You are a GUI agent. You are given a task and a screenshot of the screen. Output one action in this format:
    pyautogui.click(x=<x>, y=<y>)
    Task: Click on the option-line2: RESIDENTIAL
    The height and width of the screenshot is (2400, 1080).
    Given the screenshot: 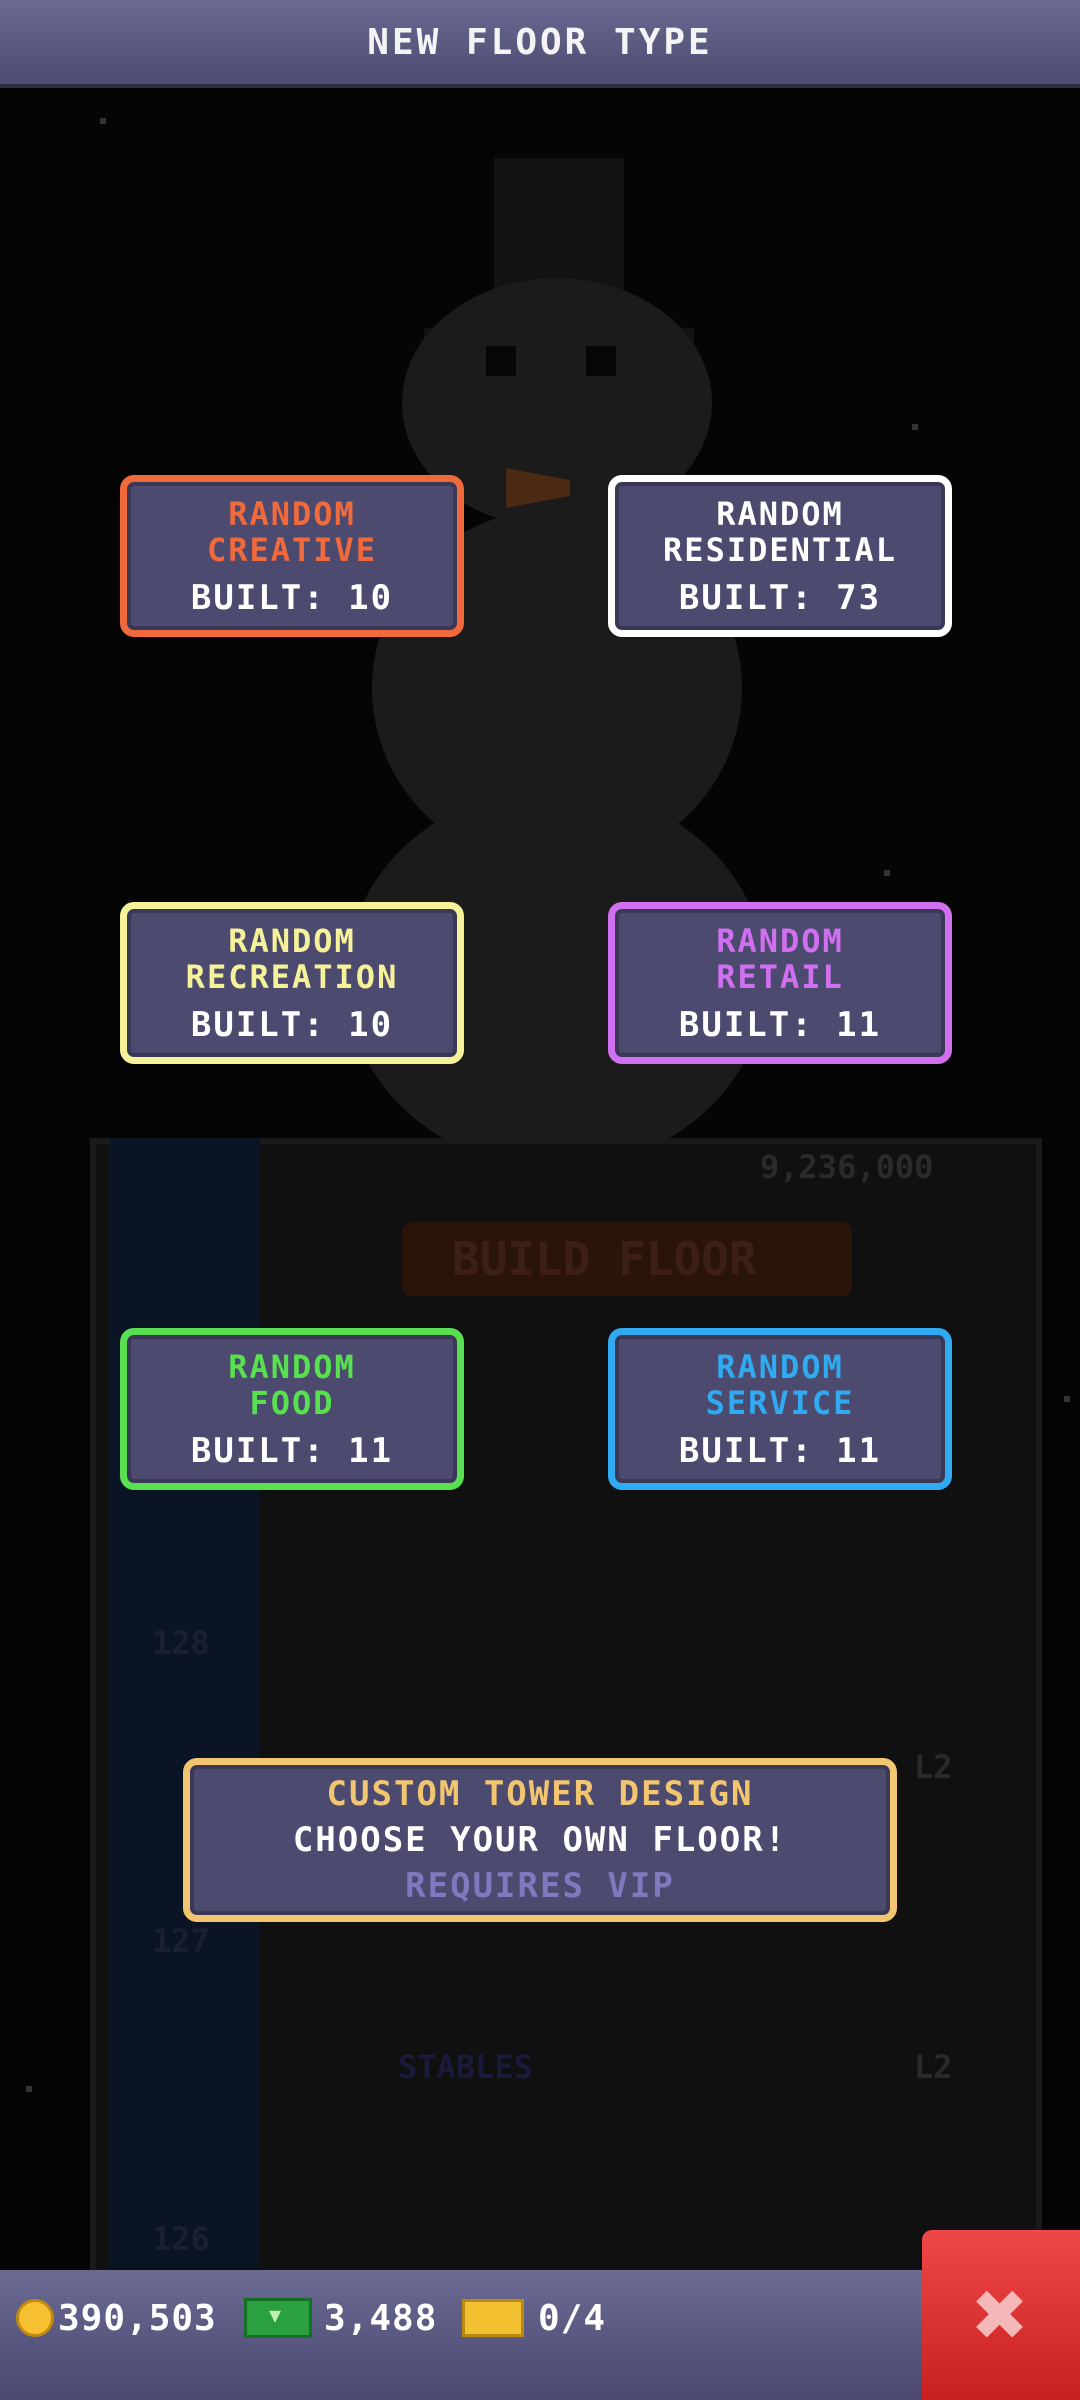 What is the action you would take?
    pyautogui.click(x=780, y=550)
    